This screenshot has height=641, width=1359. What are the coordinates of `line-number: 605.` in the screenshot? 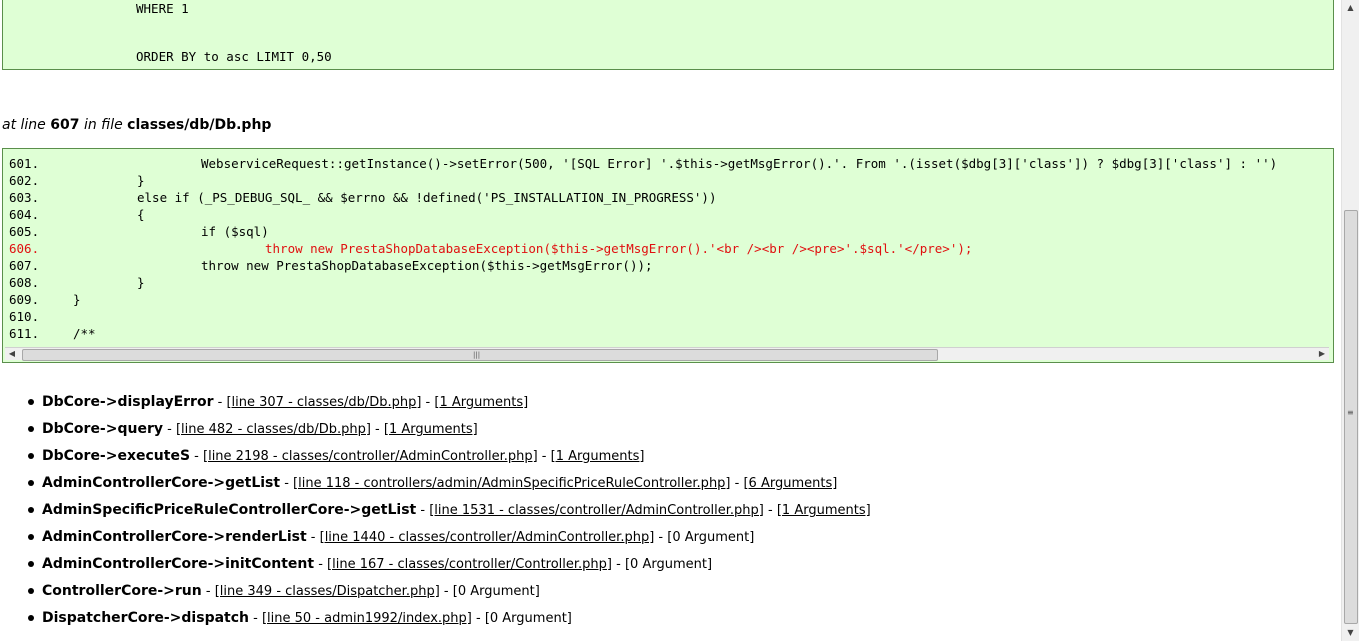 It's located at (24, 231).